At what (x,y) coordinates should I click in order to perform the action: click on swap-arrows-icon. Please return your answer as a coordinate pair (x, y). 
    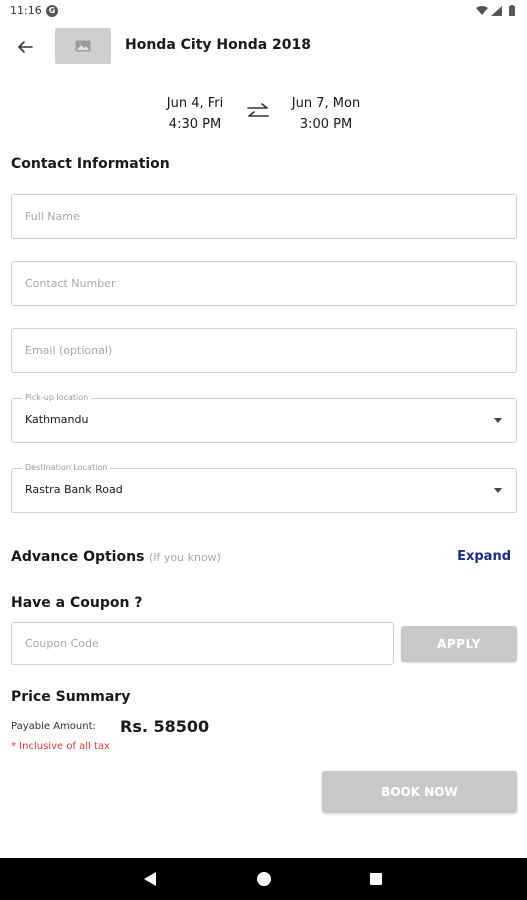
    Looking at the image, I should click on (258, 112).